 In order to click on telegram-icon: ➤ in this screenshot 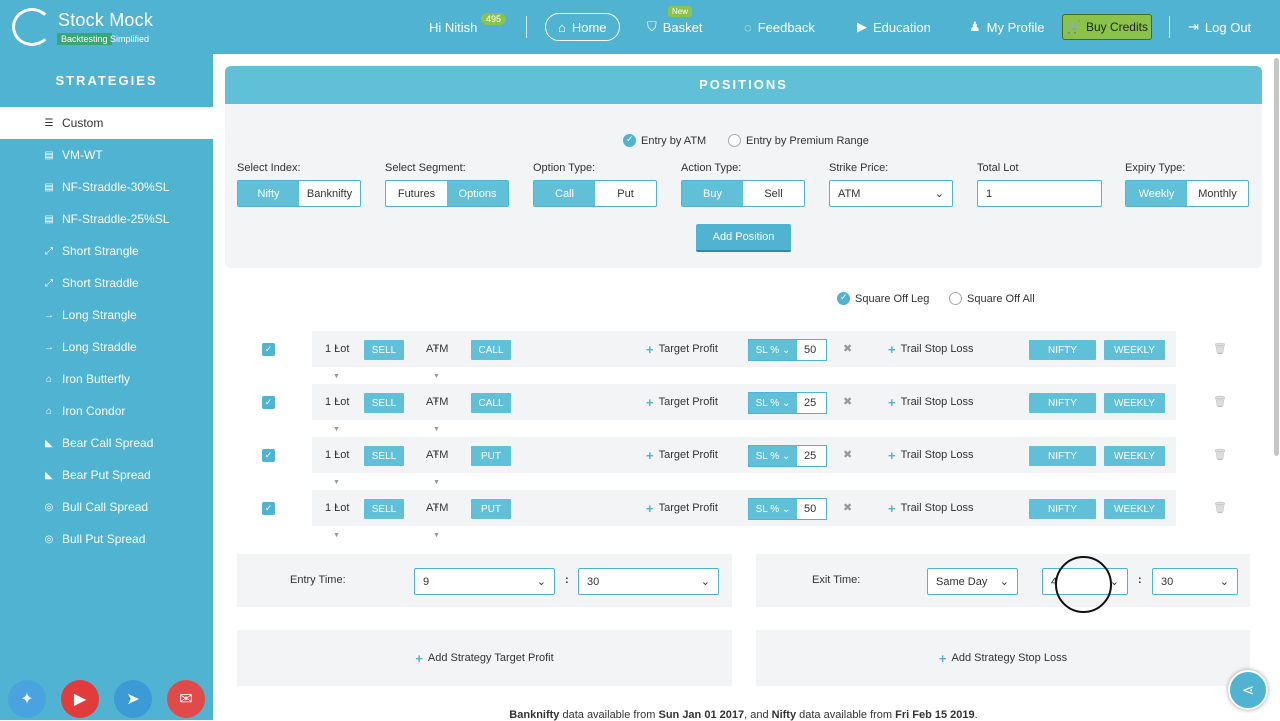, I will do `click(133, 699)`.